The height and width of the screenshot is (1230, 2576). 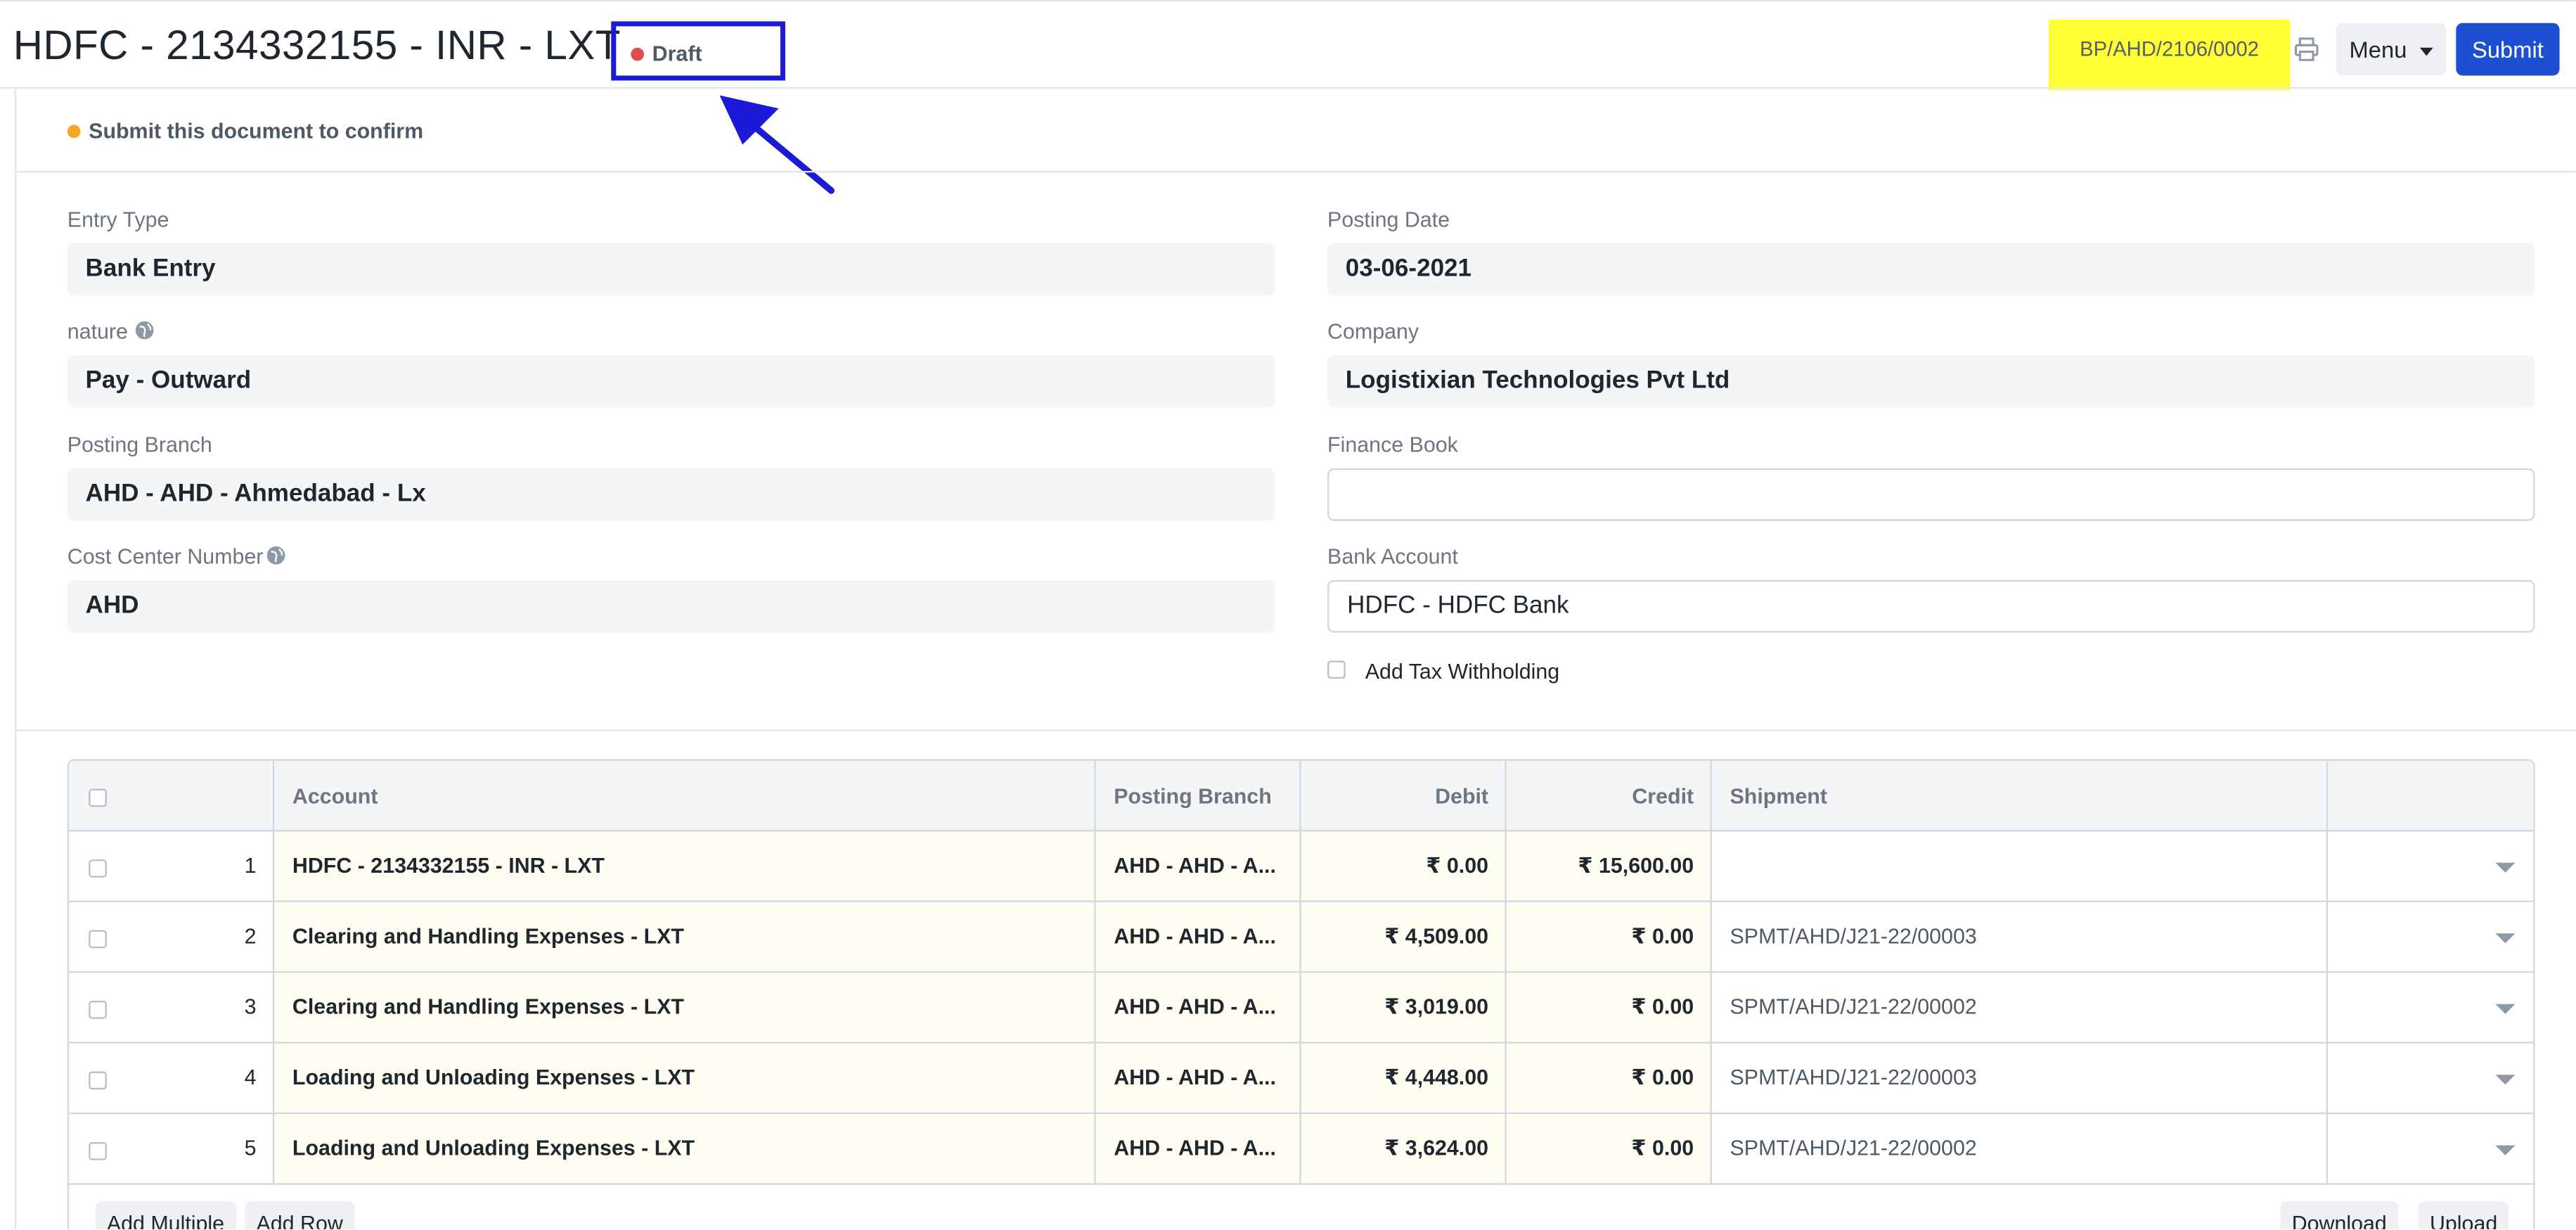 I want to click on add-tax-withholding-label: Add Tax Withholding, so click(x=1462, y=671).